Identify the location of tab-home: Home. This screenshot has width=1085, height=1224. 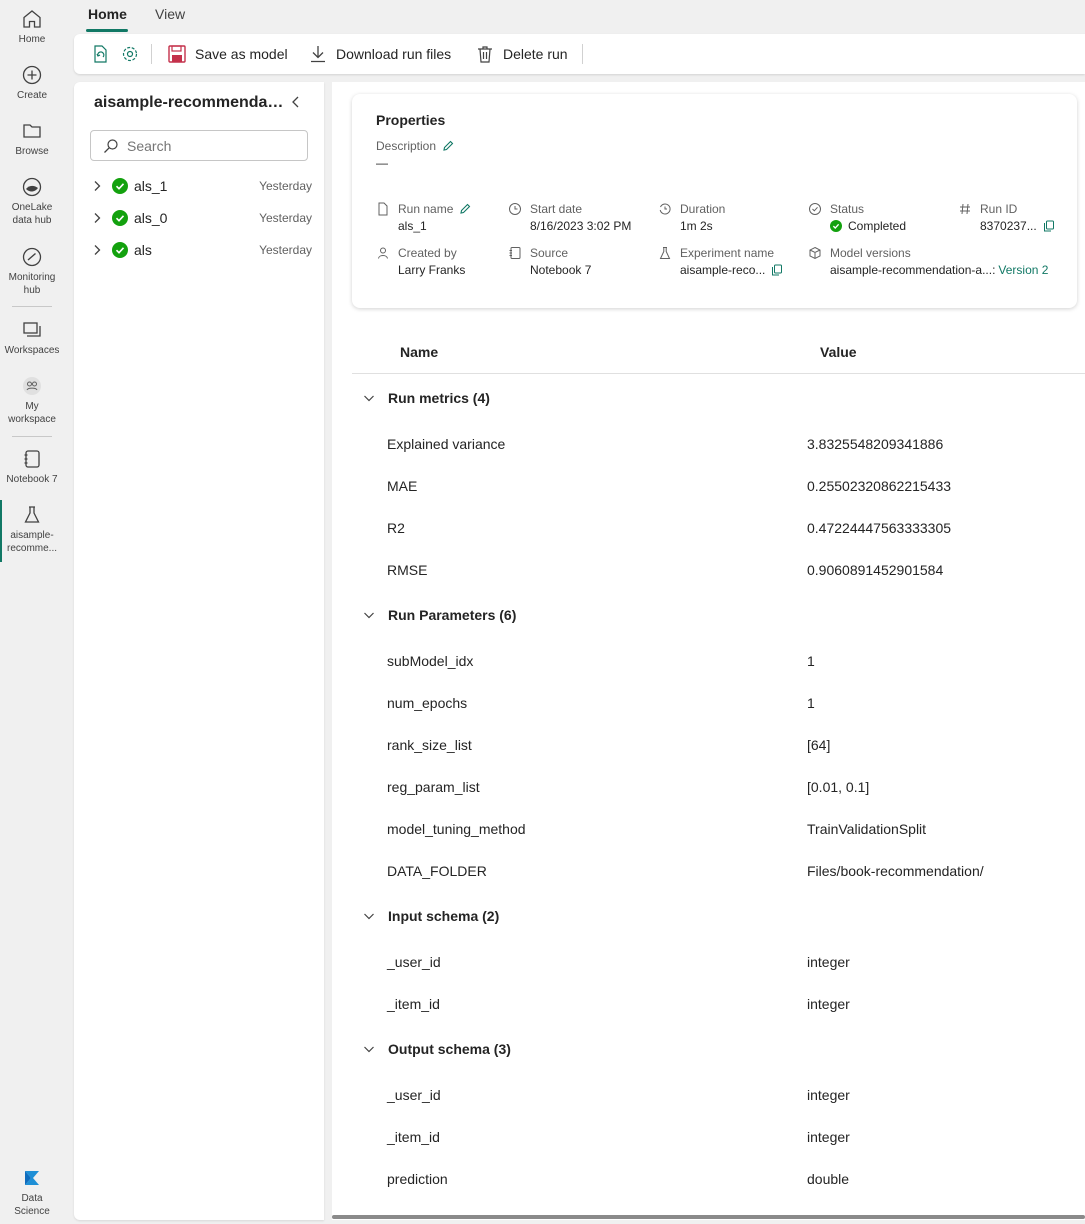
(107, 14).